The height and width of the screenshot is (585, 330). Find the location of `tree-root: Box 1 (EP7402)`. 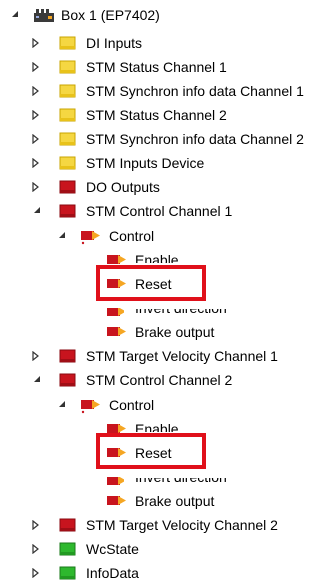

tree-root: Box 1 (EP7402) is located at coordinates (165, 15).